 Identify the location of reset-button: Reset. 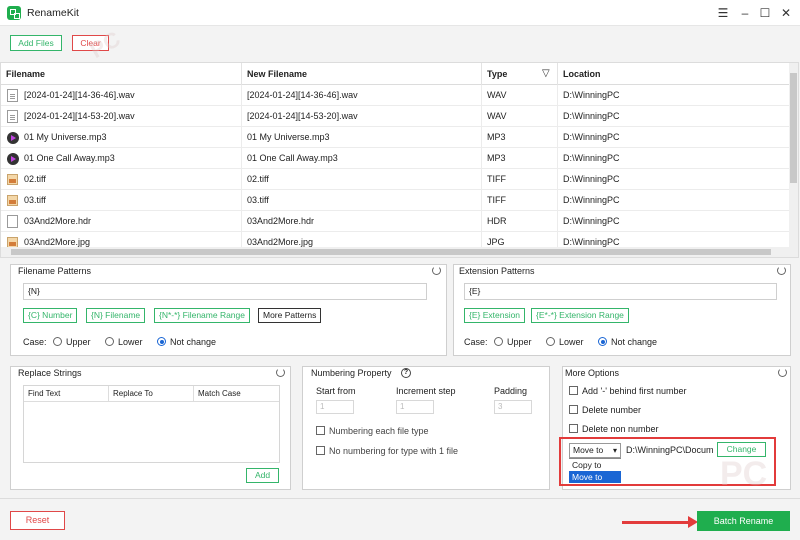
(37, 520).